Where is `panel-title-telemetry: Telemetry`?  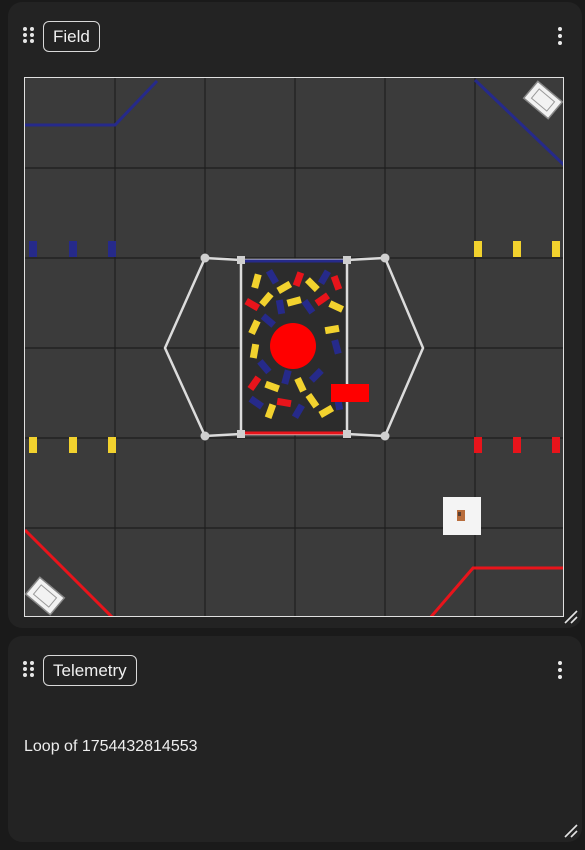
panel-title-telemetry: Telemetry is located at coordinates (90, 670).